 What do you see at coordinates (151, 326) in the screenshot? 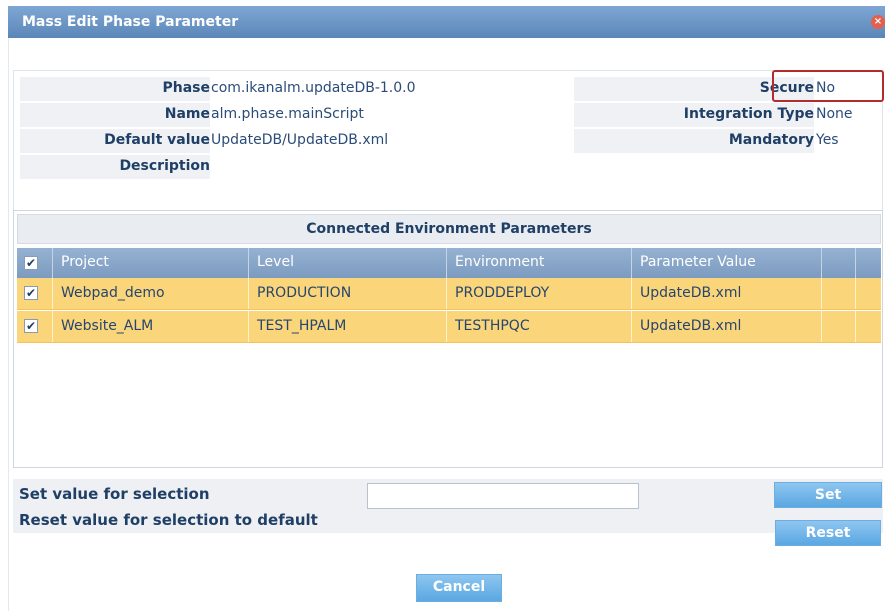
I see `project-cell: Website_ALM` at bounding box center [151, 326].